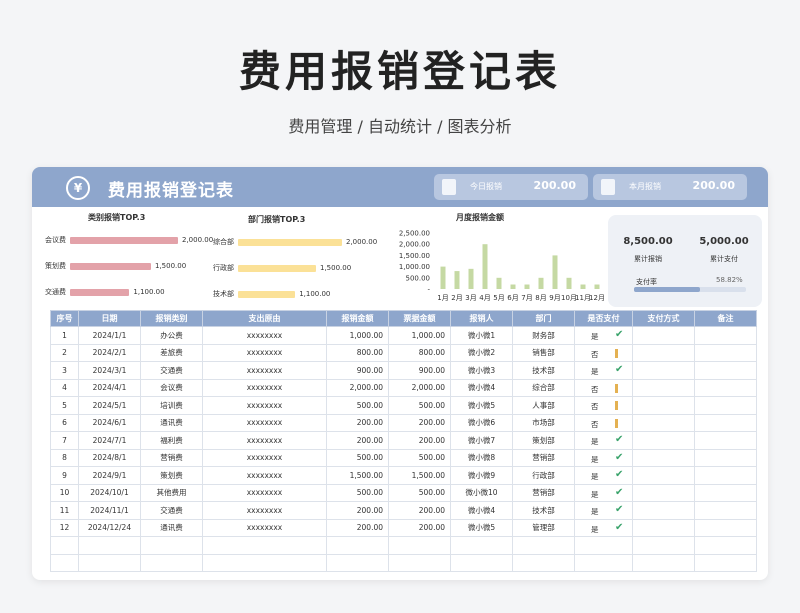 This screenshot has height=613, width=800. I want to click on cell-date: 2024/12/24, so click(109, 527).